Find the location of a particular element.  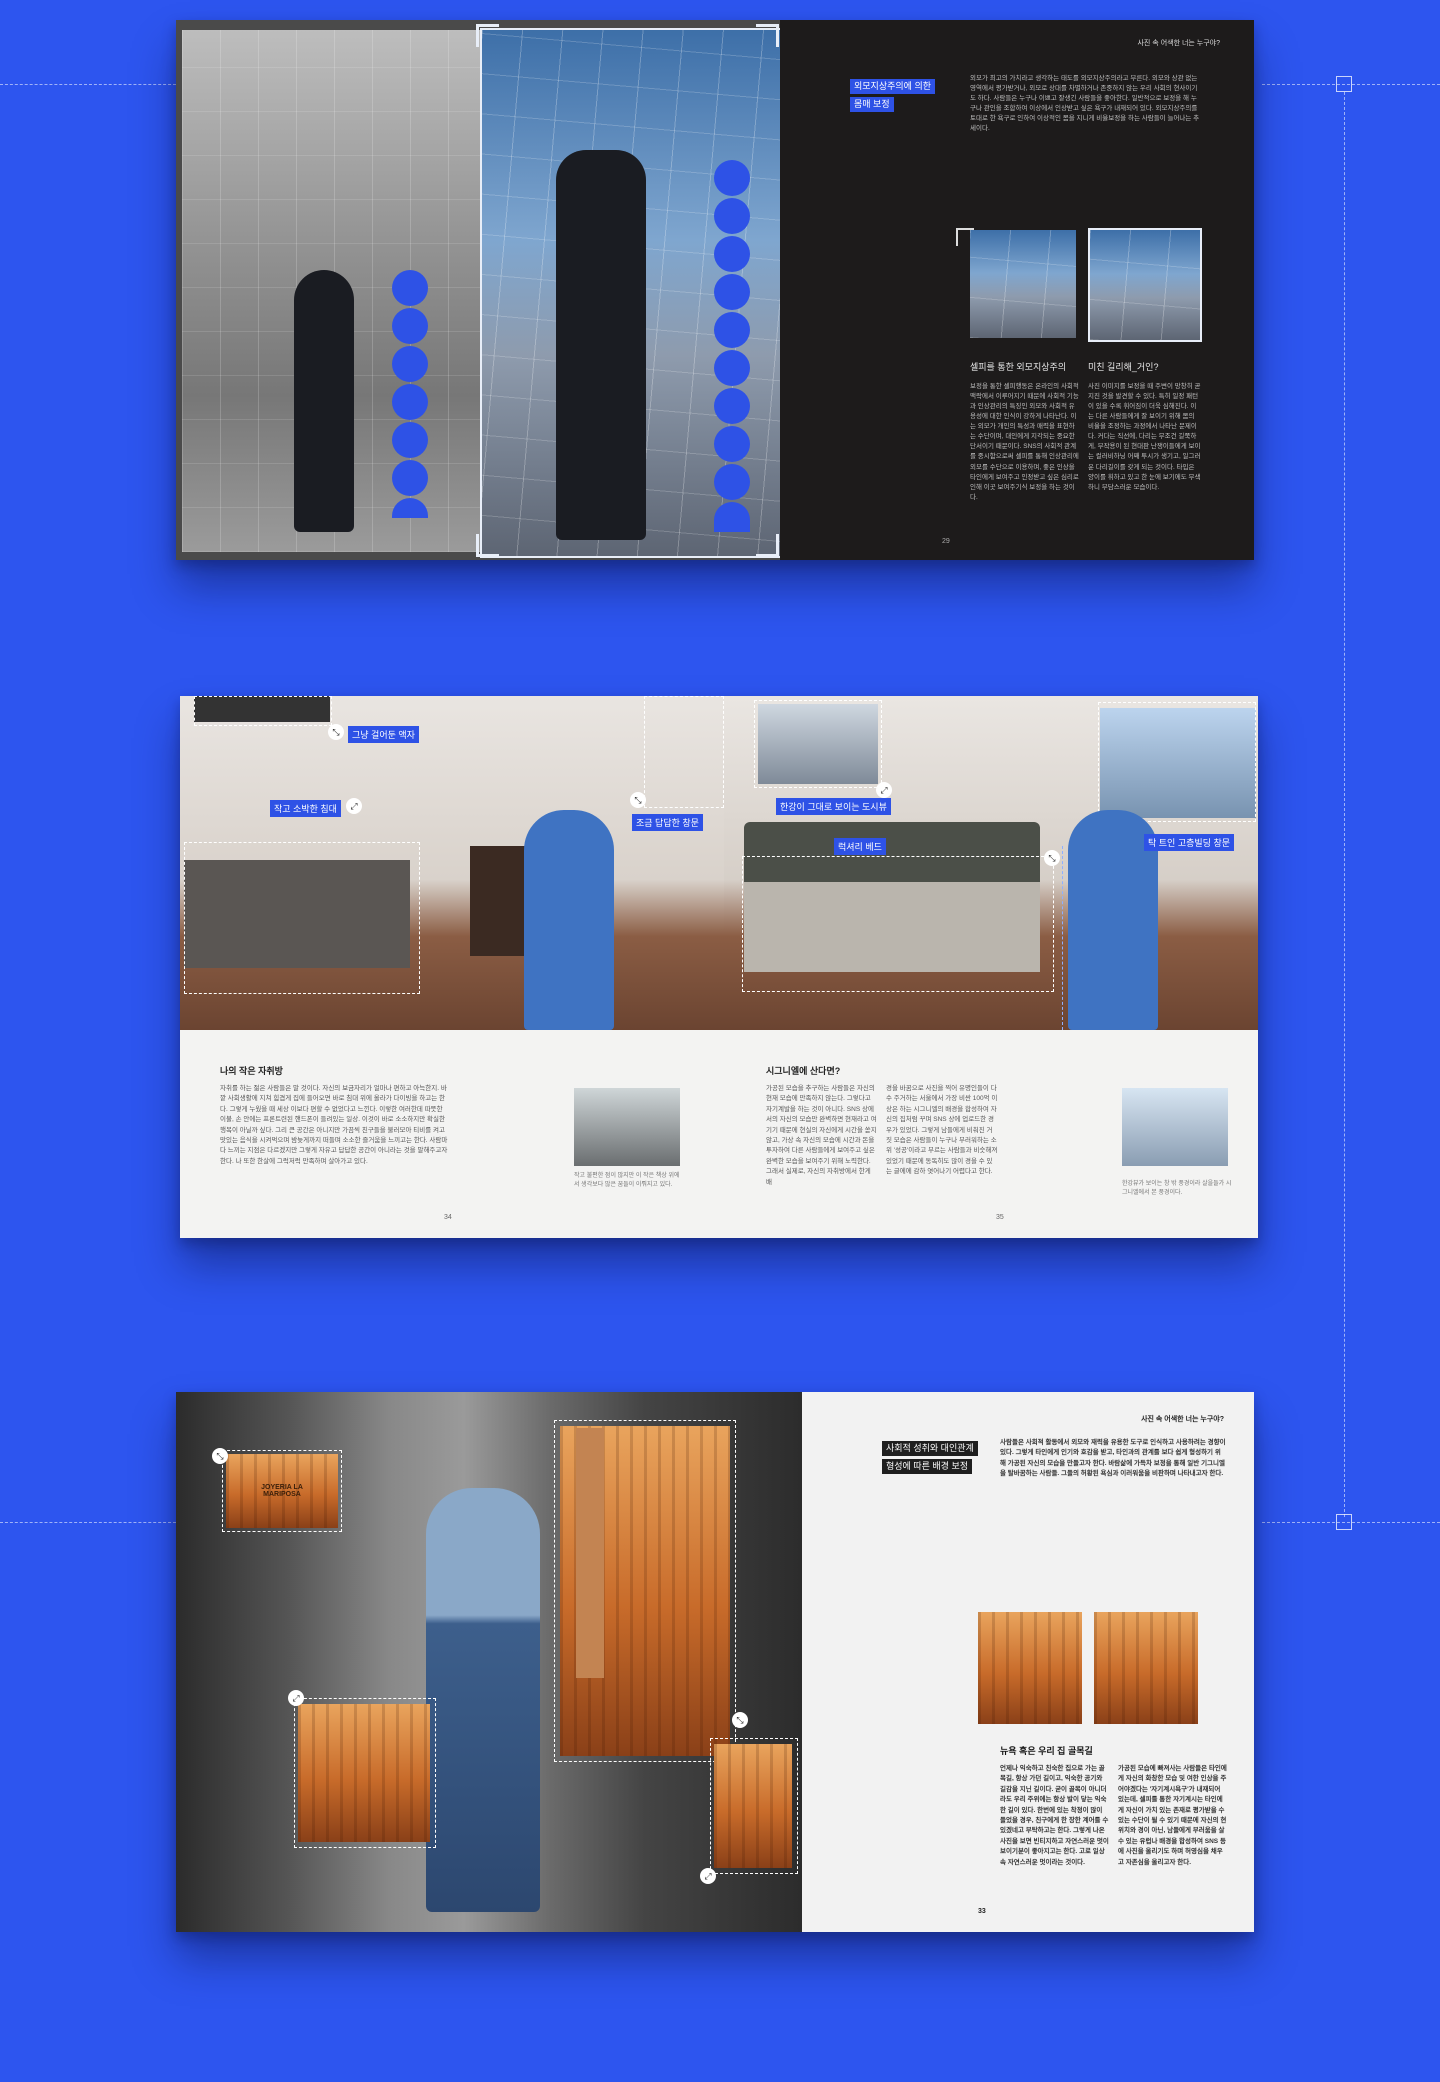

section-heading: 시그니엘에 산다면? is located at coordinates (803, 1071).